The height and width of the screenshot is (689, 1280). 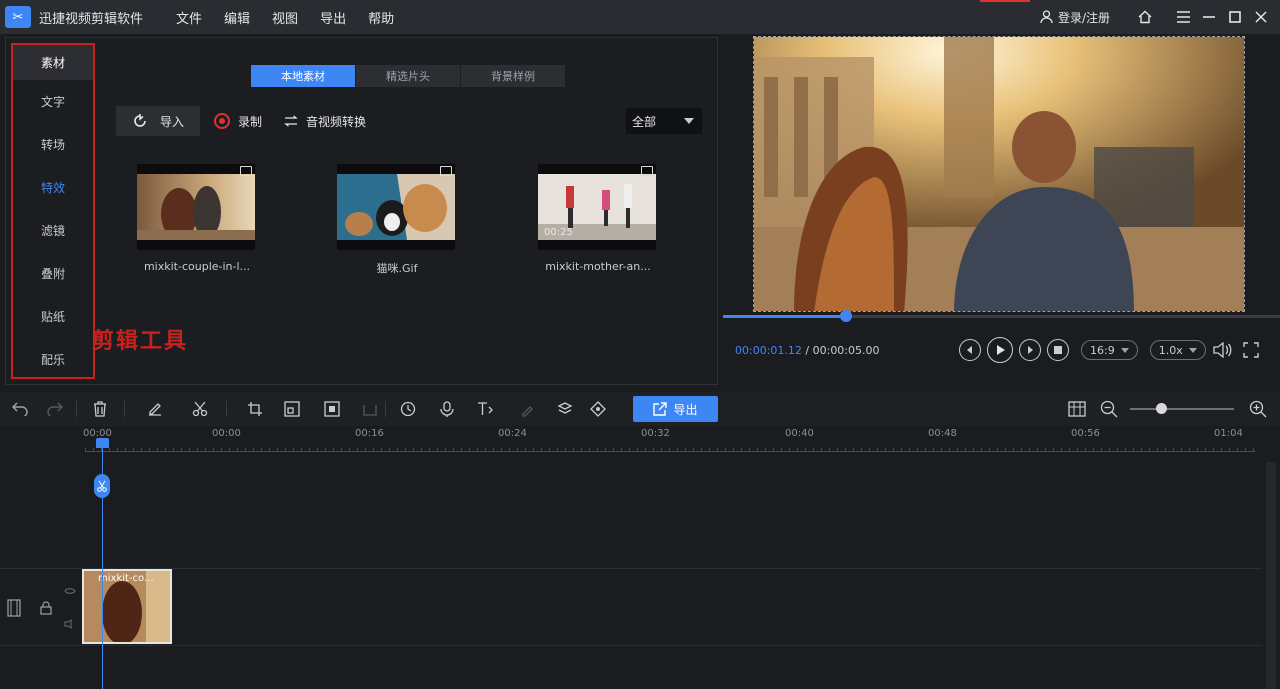 What do you see at coordinates (513, 76) in the screenshot?
I see `tab-background-samples: 背景样例` at bounding box center [513, 76].